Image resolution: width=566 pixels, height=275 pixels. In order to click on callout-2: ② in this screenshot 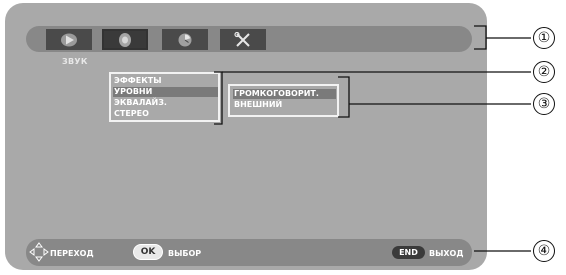, I will do `click(544, 72)`.